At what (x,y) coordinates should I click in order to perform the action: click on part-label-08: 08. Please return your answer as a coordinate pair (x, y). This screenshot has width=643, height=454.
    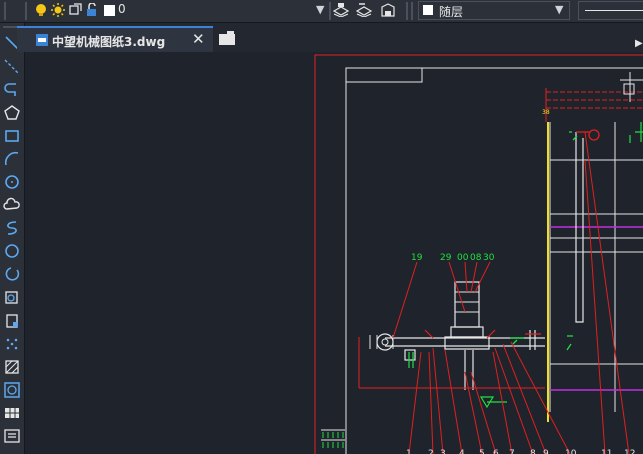
    Looking at the image, I should click on (476, 258).